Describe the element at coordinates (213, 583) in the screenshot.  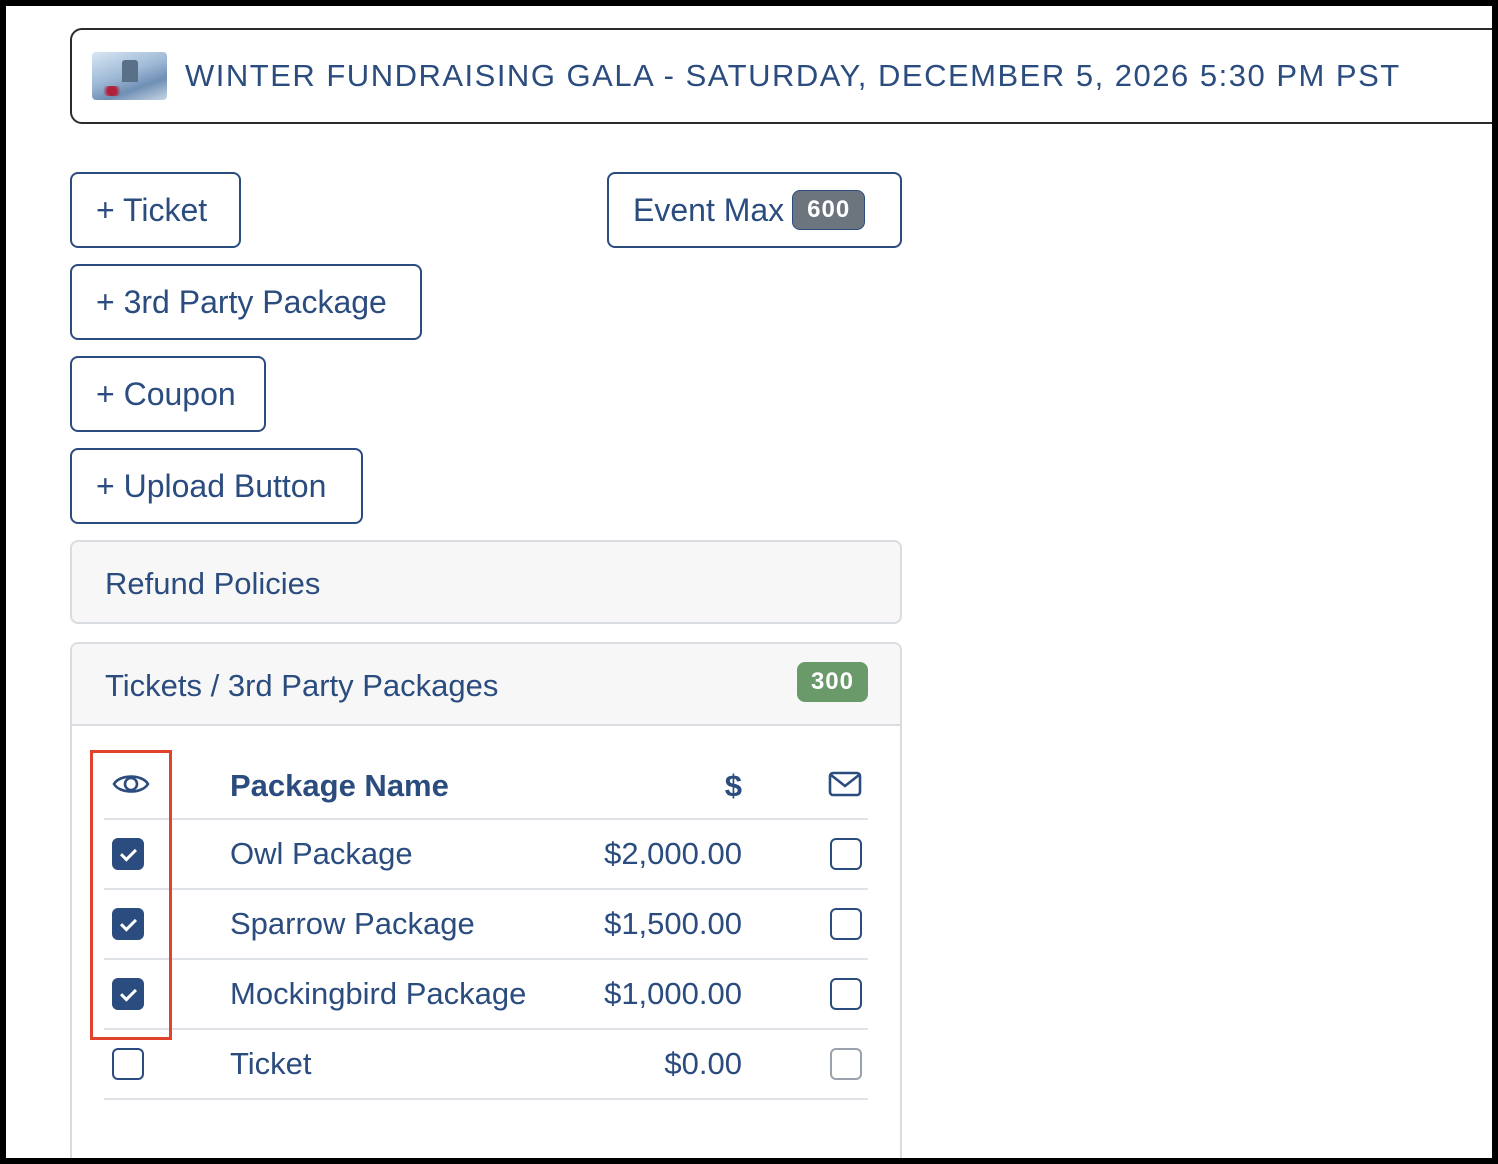
I see `refund-policies-title: Refund Policies` at that location.